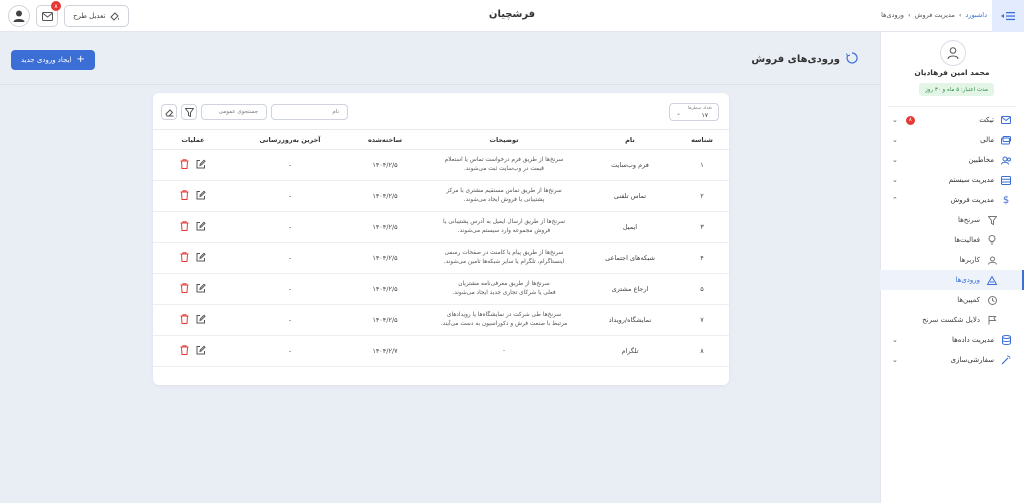 The height and width of the screenshot is (503, 1024). I want to click on sidebar-item-activities: فعالیت‌ها, so click(952, 240).